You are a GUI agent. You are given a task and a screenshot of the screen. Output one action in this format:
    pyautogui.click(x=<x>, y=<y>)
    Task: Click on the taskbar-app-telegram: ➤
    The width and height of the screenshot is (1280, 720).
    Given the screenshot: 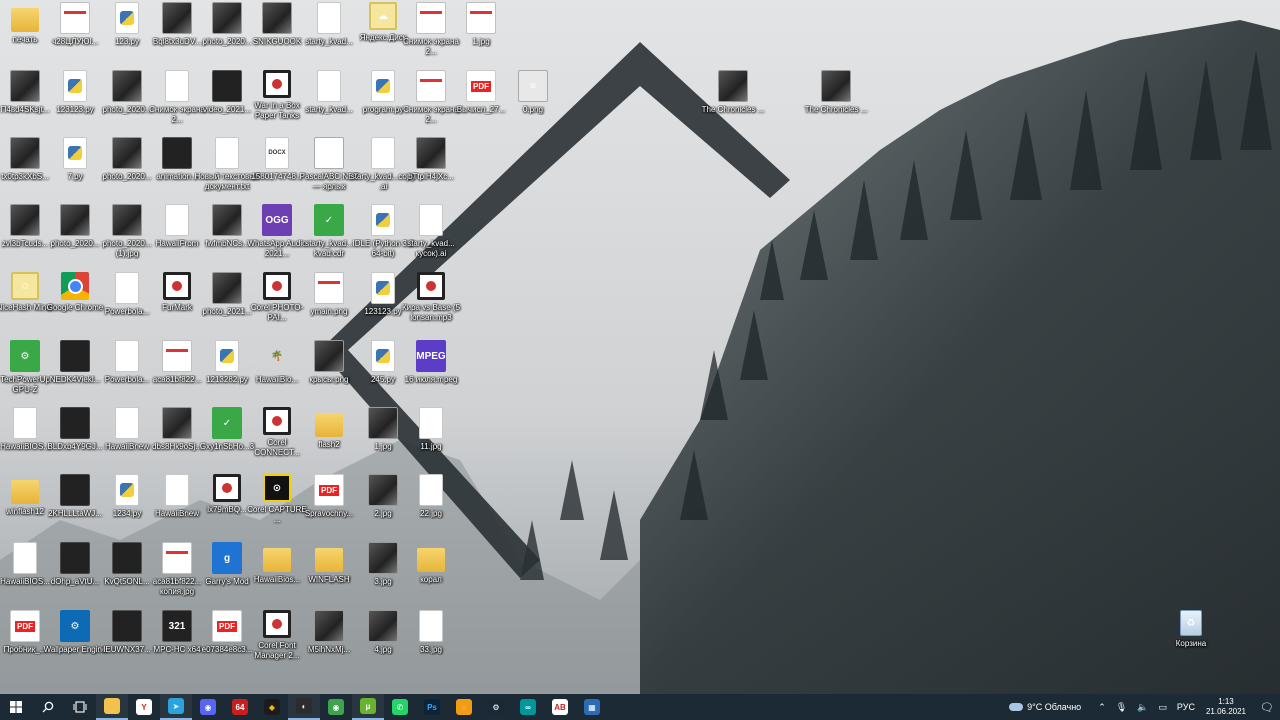 What is the action you would take?
    pyautogui.click(x=176, y=707)
    